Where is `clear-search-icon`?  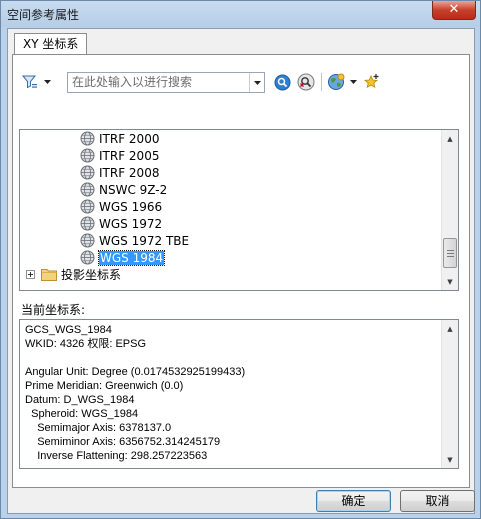 clear-search-icon is located at coordinates (306, 82).